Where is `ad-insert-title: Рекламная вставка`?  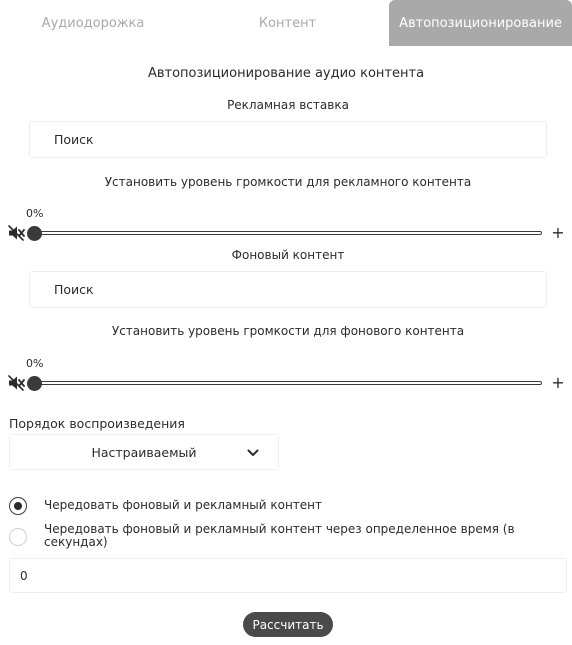 ad-insert-title: Рекламная вставка is located at coordinates (288, 105).